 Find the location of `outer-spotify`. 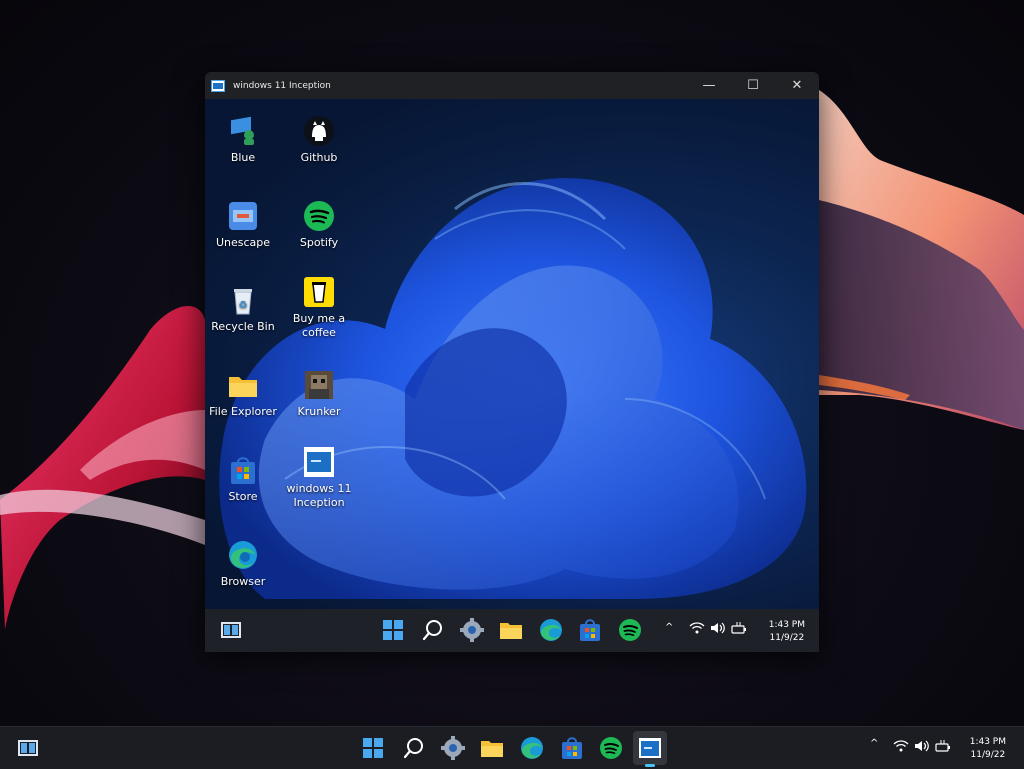

outer-spotify is located at coordinates (611, 748).